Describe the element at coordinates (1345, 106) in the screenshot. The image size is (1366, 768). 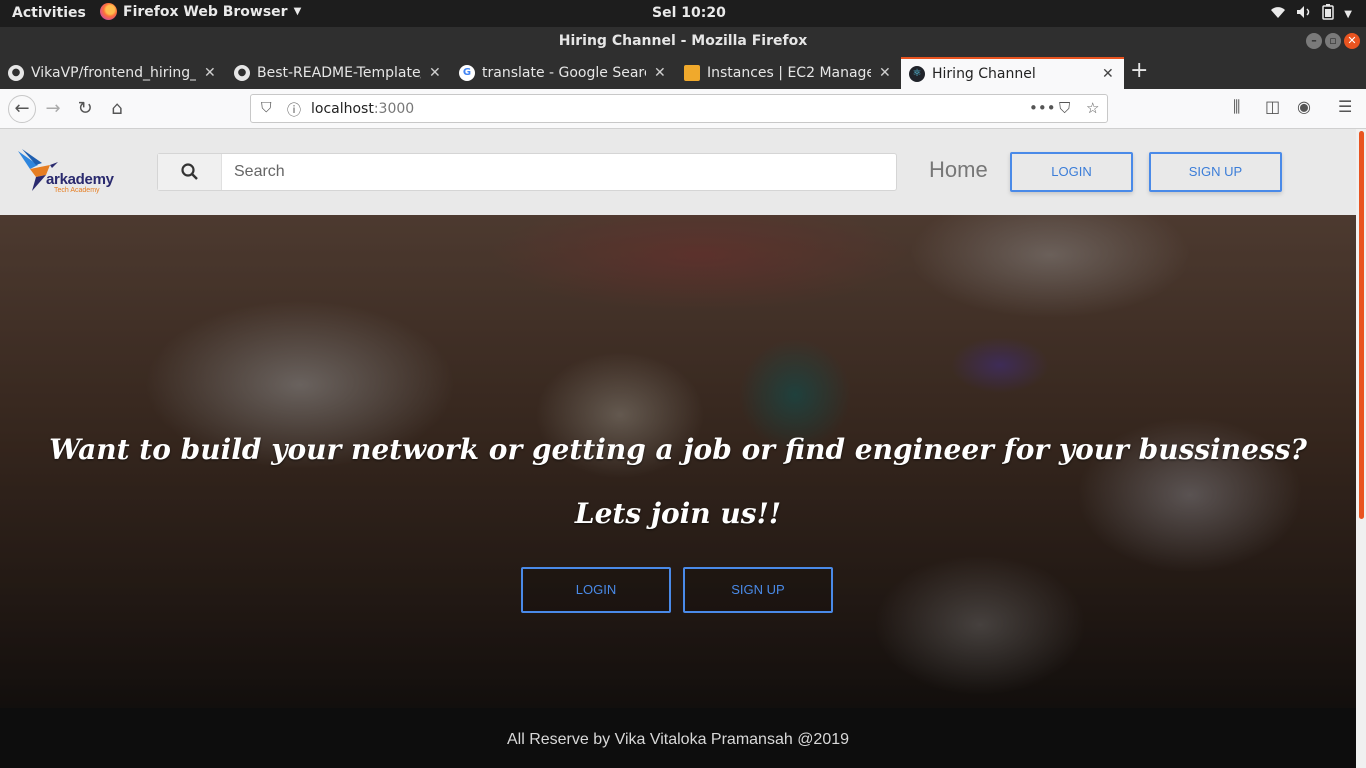
I see `hamburger-menu-icon: ☰` at that location.